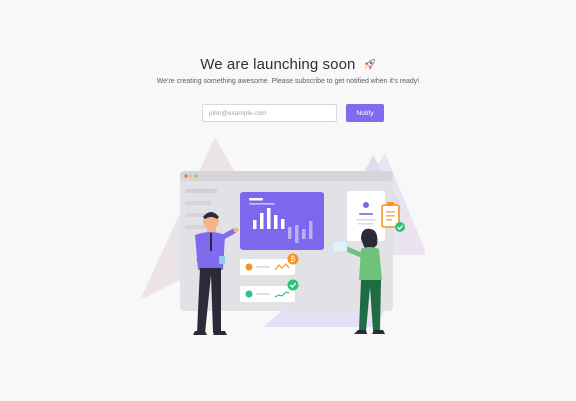  What do you see at coordinates (390, 215) in the screenshot?
I see `clipboard-icon` at bounding box center [390, 215].